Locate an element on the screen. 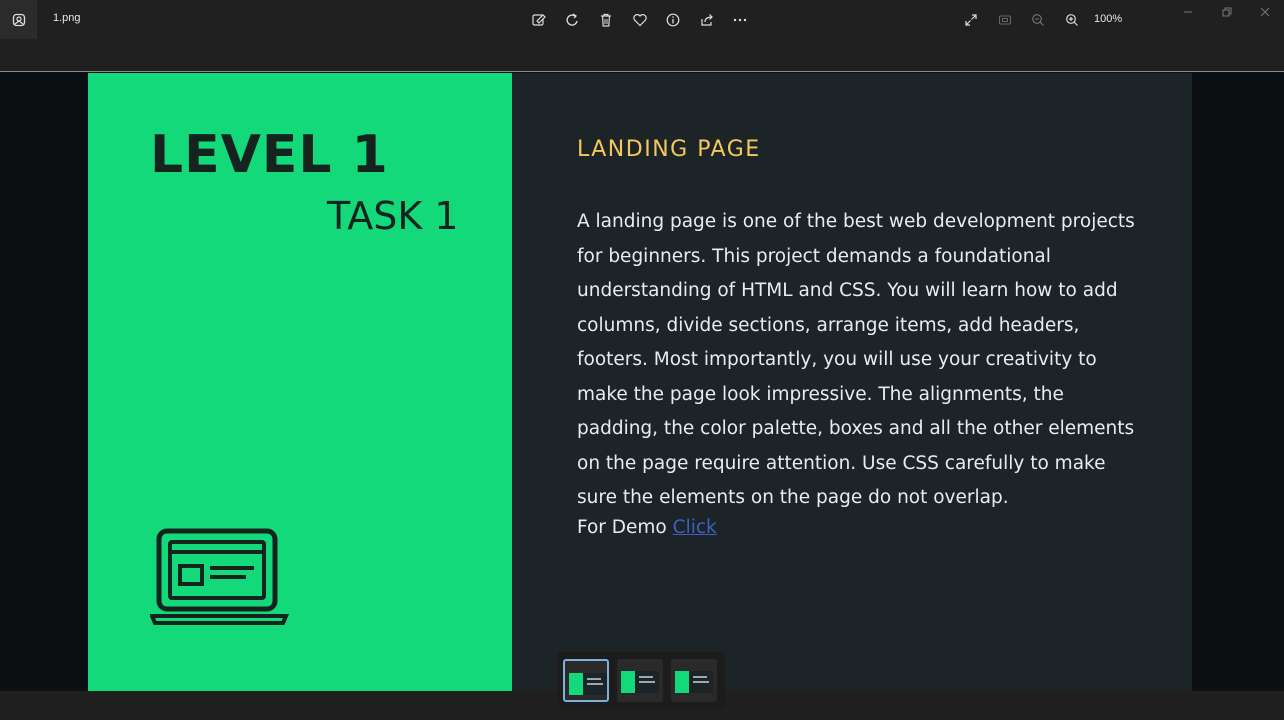 The image size is (1284, 720). info-icon is located at coordinates (673, 20).